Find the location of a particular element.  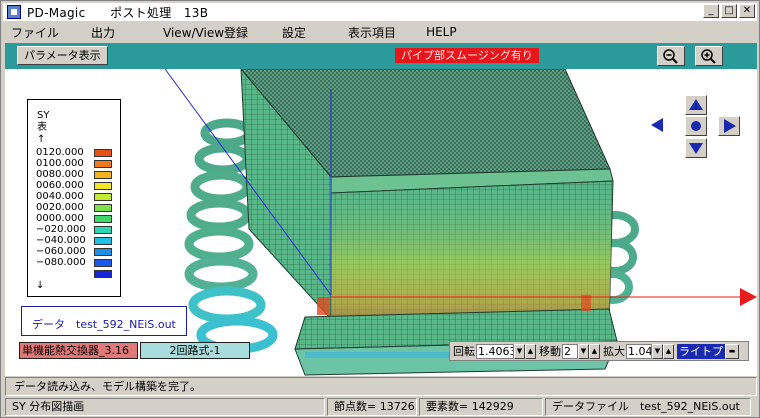

pan-up-button is located at coordinates (696, 105).